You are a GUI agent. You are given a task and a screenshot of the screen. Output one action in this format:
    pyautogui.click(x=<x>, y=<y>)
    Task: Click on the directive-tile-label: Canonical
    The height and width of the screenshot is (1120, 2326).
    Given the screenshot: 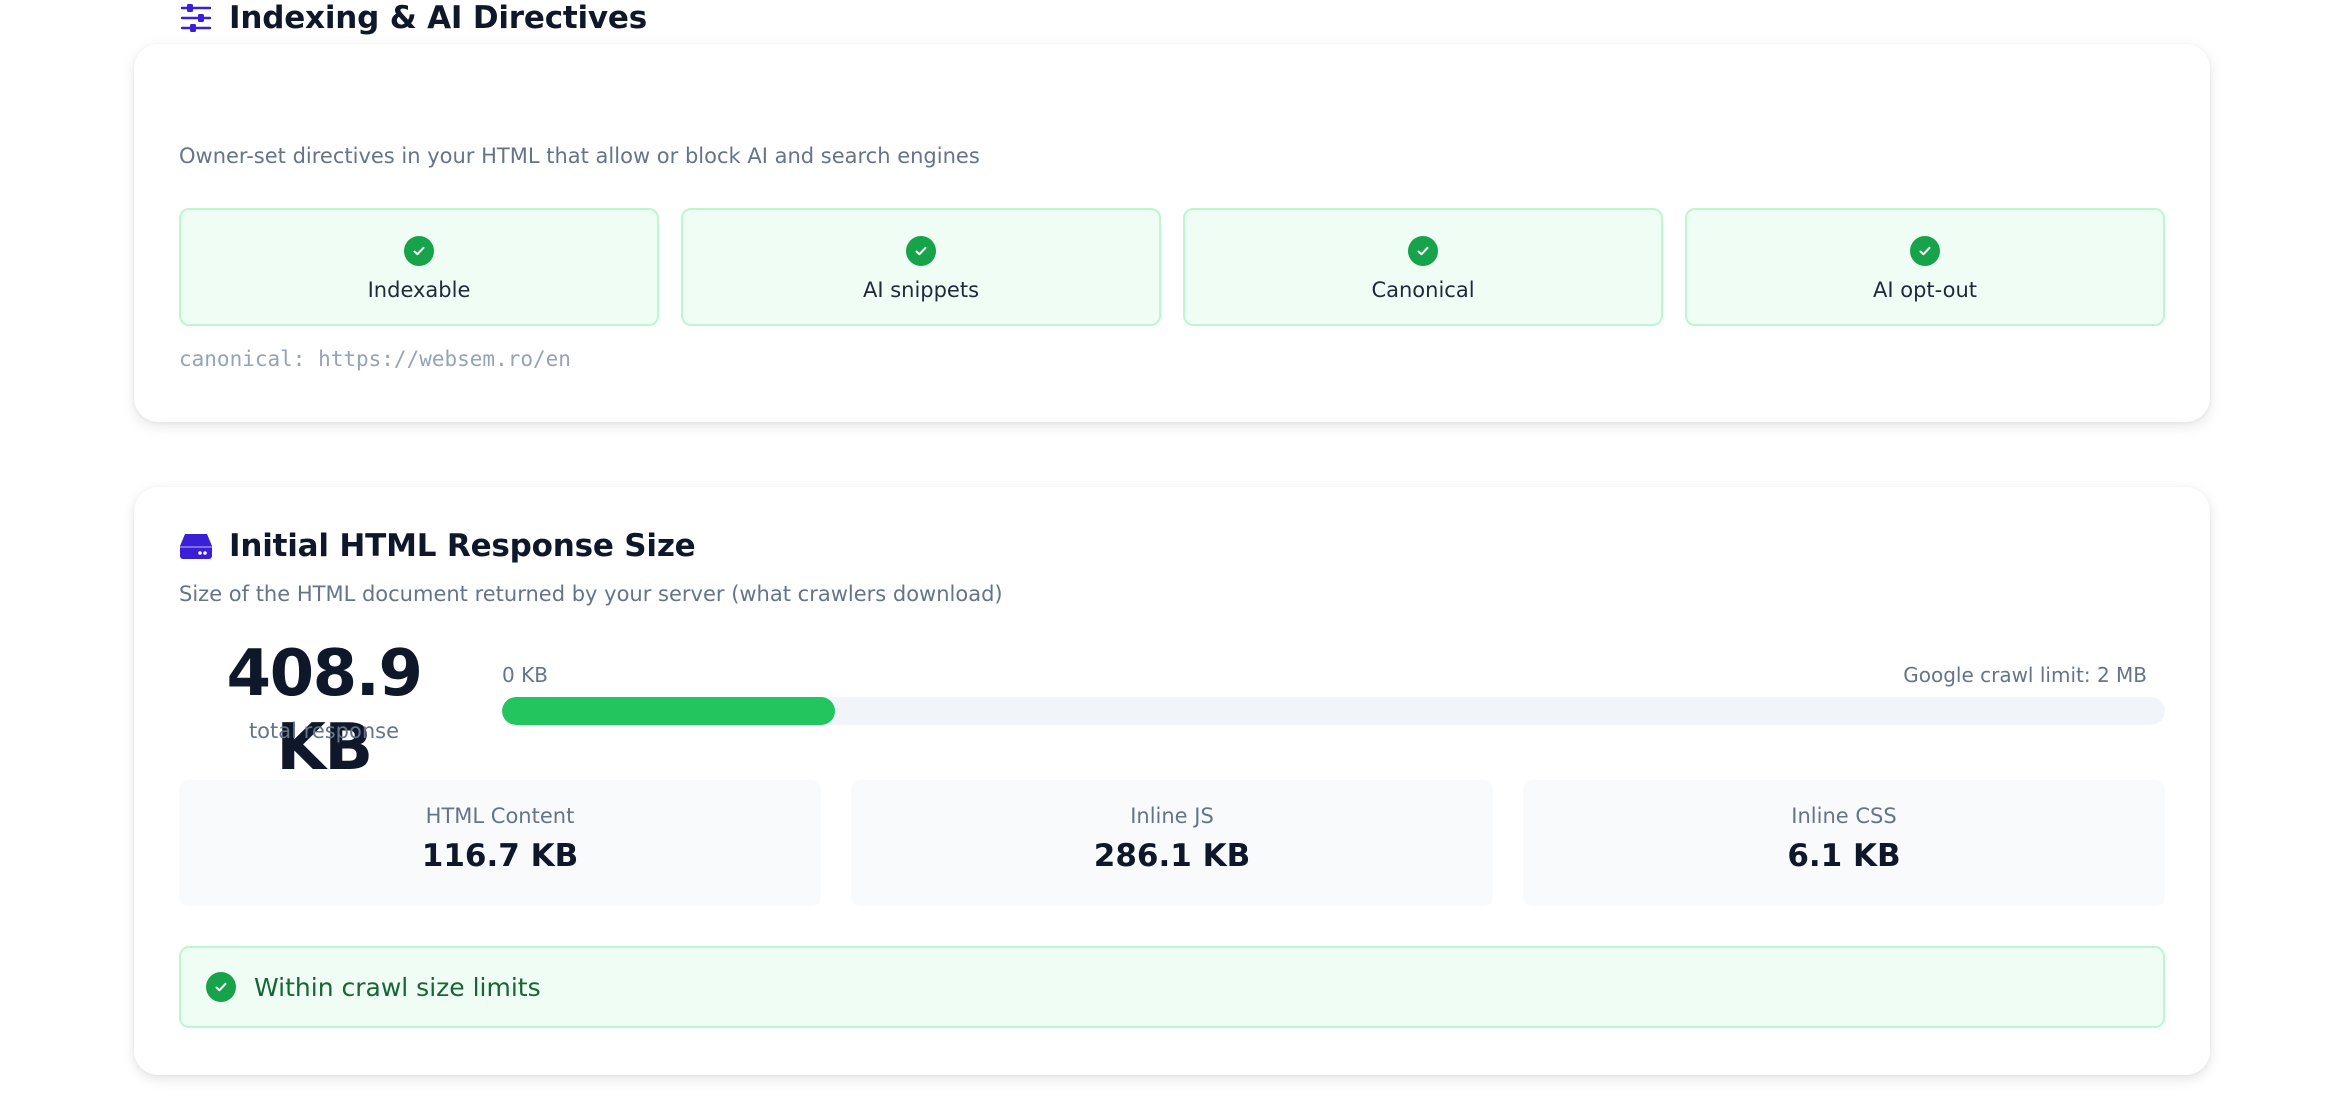 What is the action you would take?
    pyautogui.click(x=1423, y=290)
    